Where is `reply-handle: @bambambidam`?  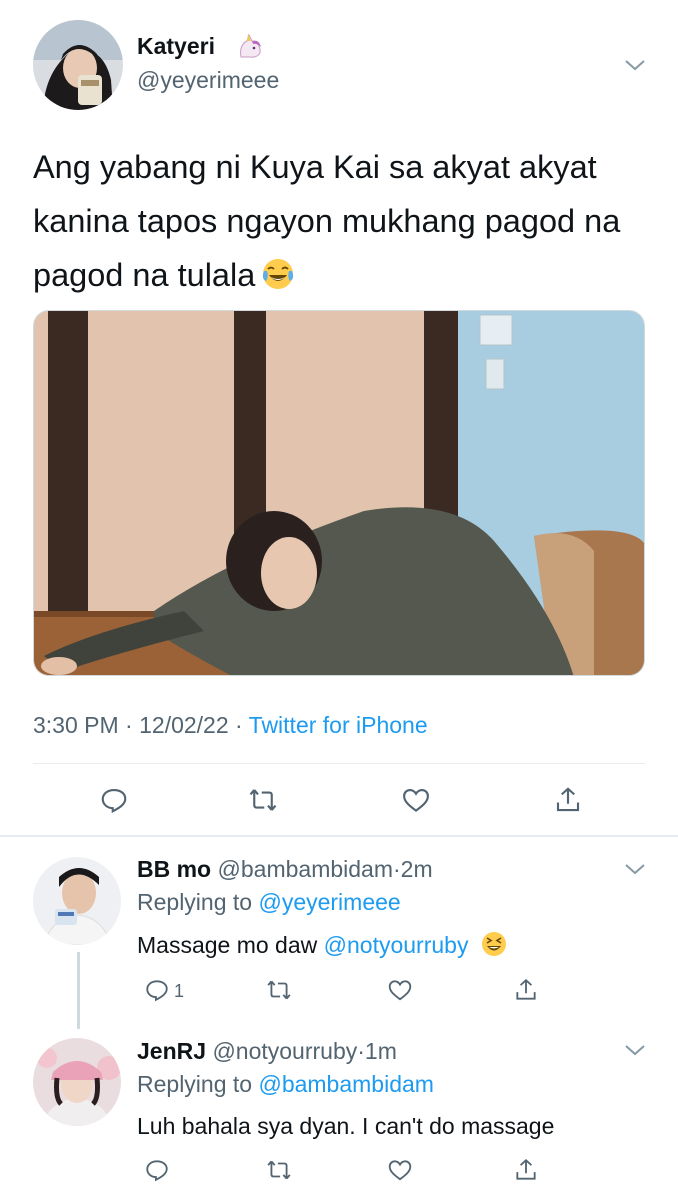
reply-handle: @bambambidam is located at coordinates (305, 869).